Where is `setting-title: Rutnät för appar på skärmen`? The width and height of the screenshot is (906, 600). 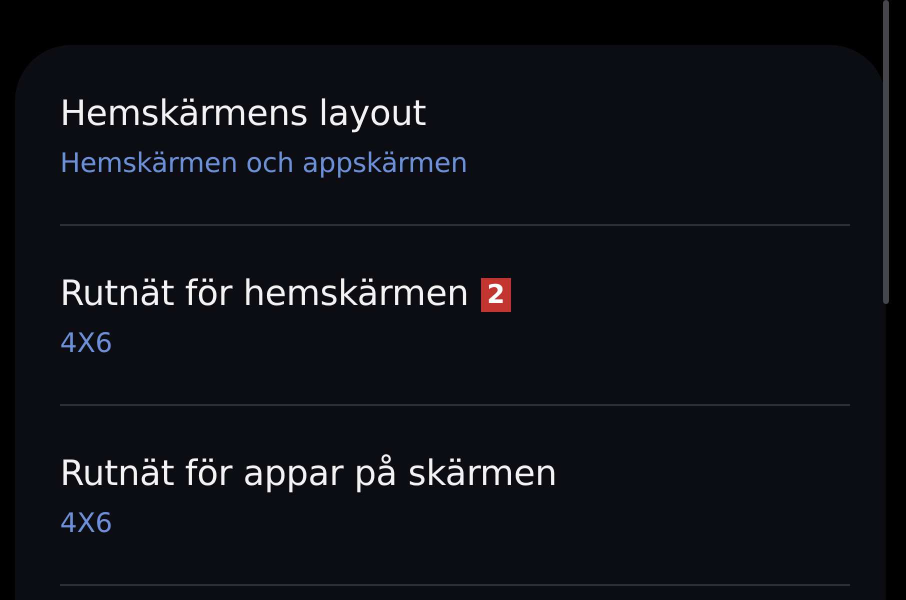 setting-title: Rutnät för appar på skärmen is located at coordinates (308, 474).